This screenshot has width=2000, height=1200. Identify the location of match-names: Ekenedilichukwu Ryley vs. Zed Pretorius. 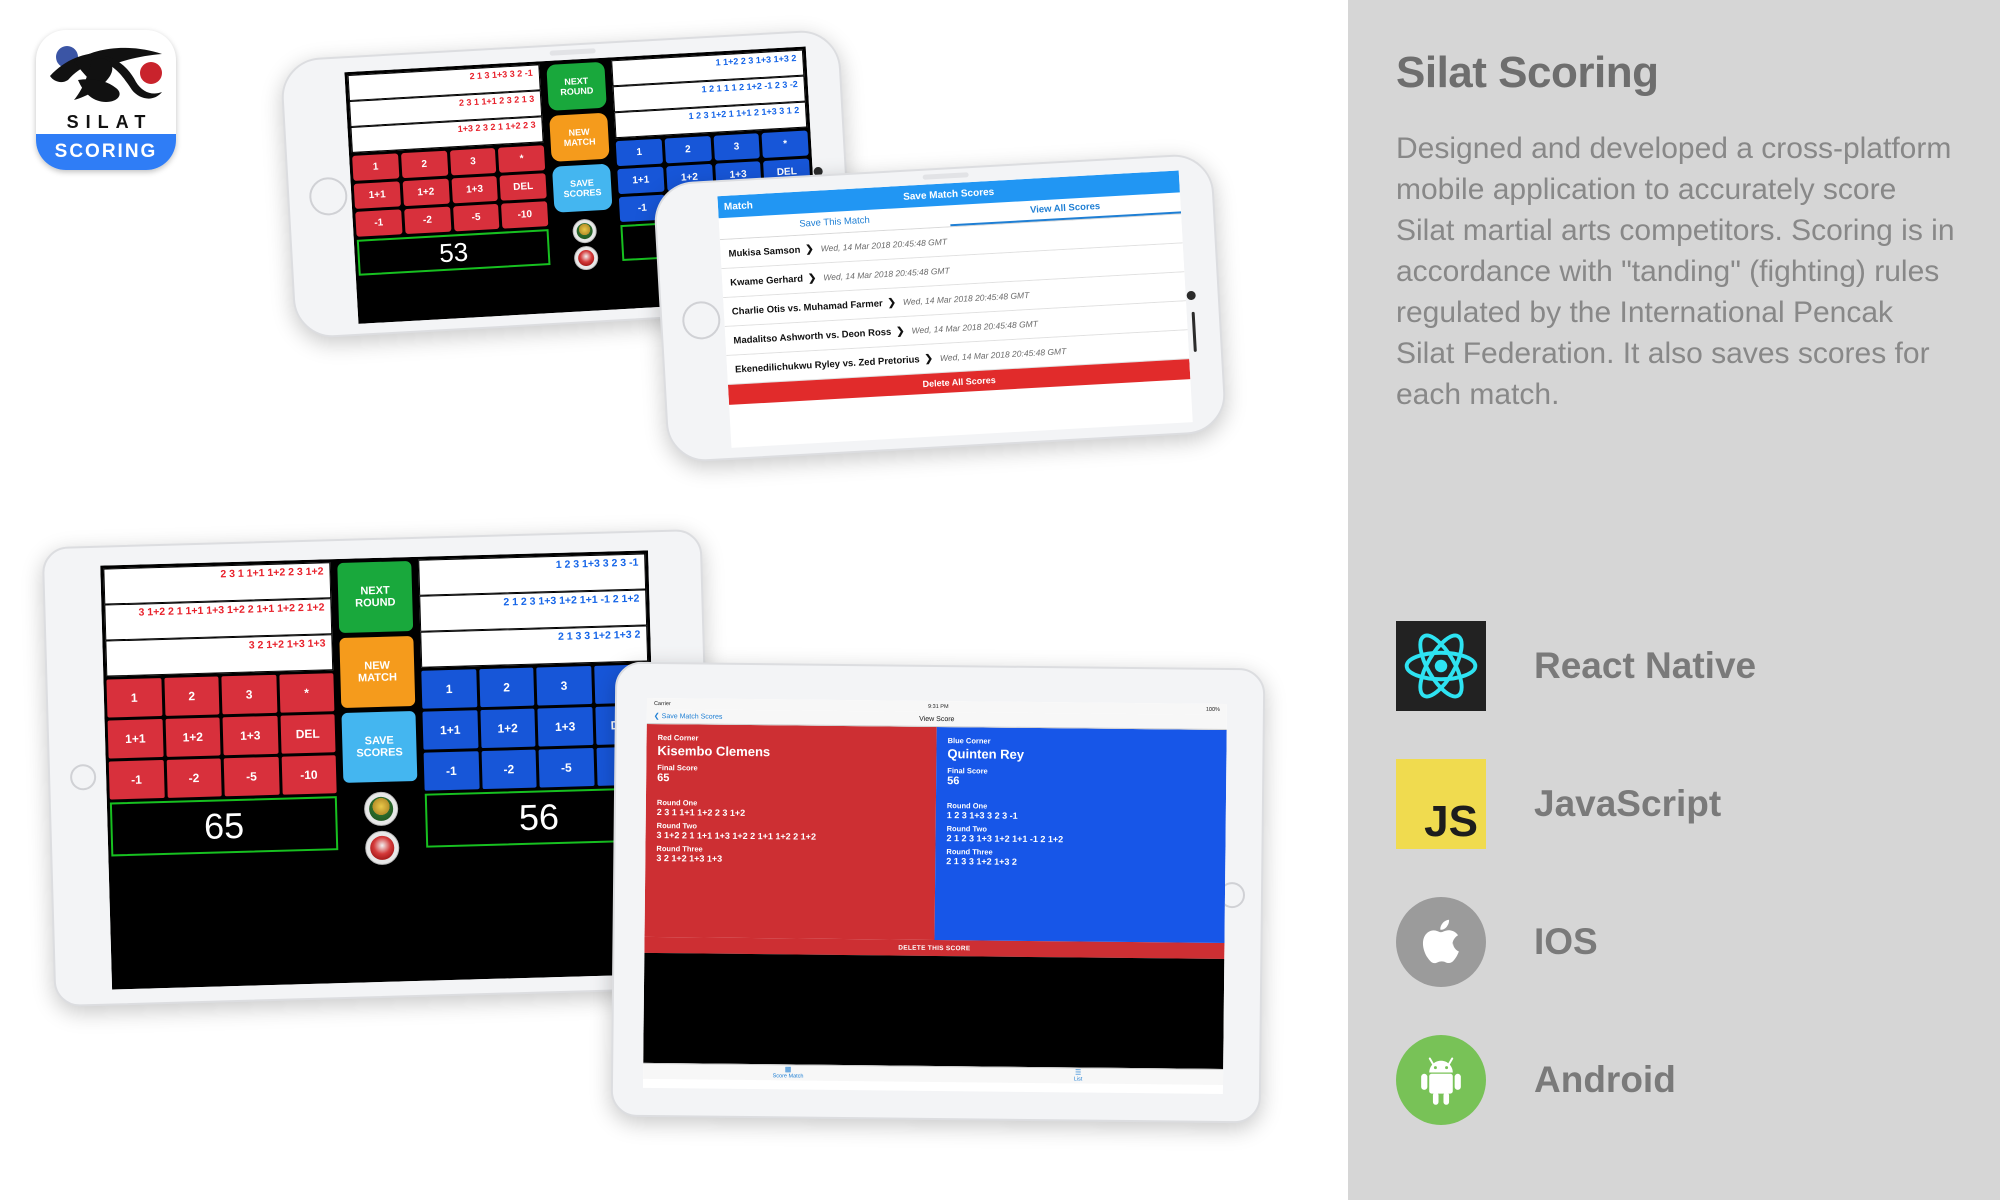
(827, 364).